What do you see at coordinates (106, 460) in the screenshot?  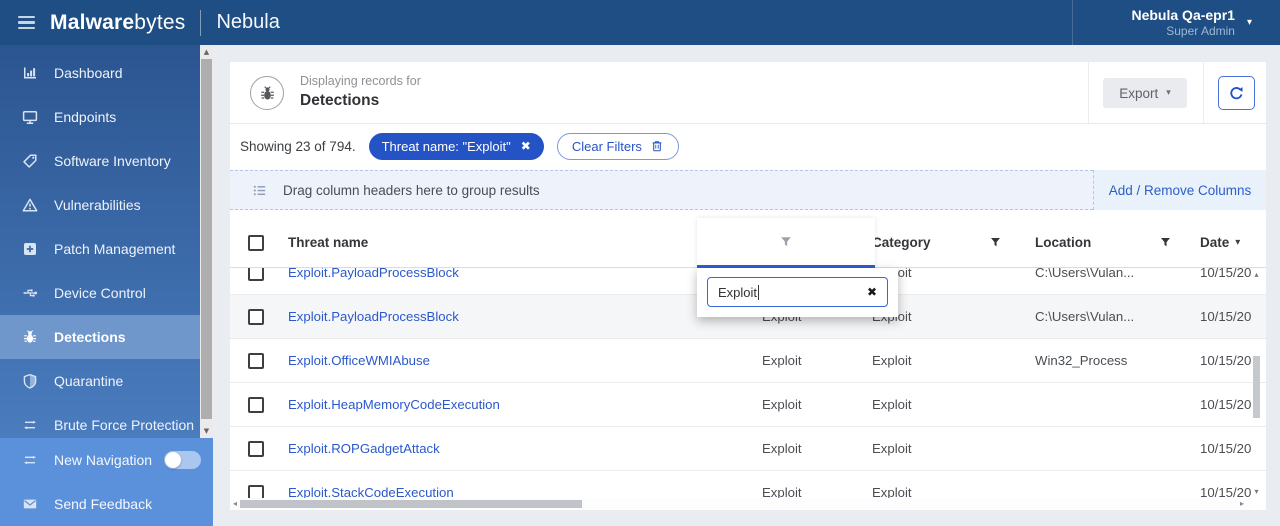 I see `sidebar-item-new-navigation: New Navigation` at bounding box center [106, 460].